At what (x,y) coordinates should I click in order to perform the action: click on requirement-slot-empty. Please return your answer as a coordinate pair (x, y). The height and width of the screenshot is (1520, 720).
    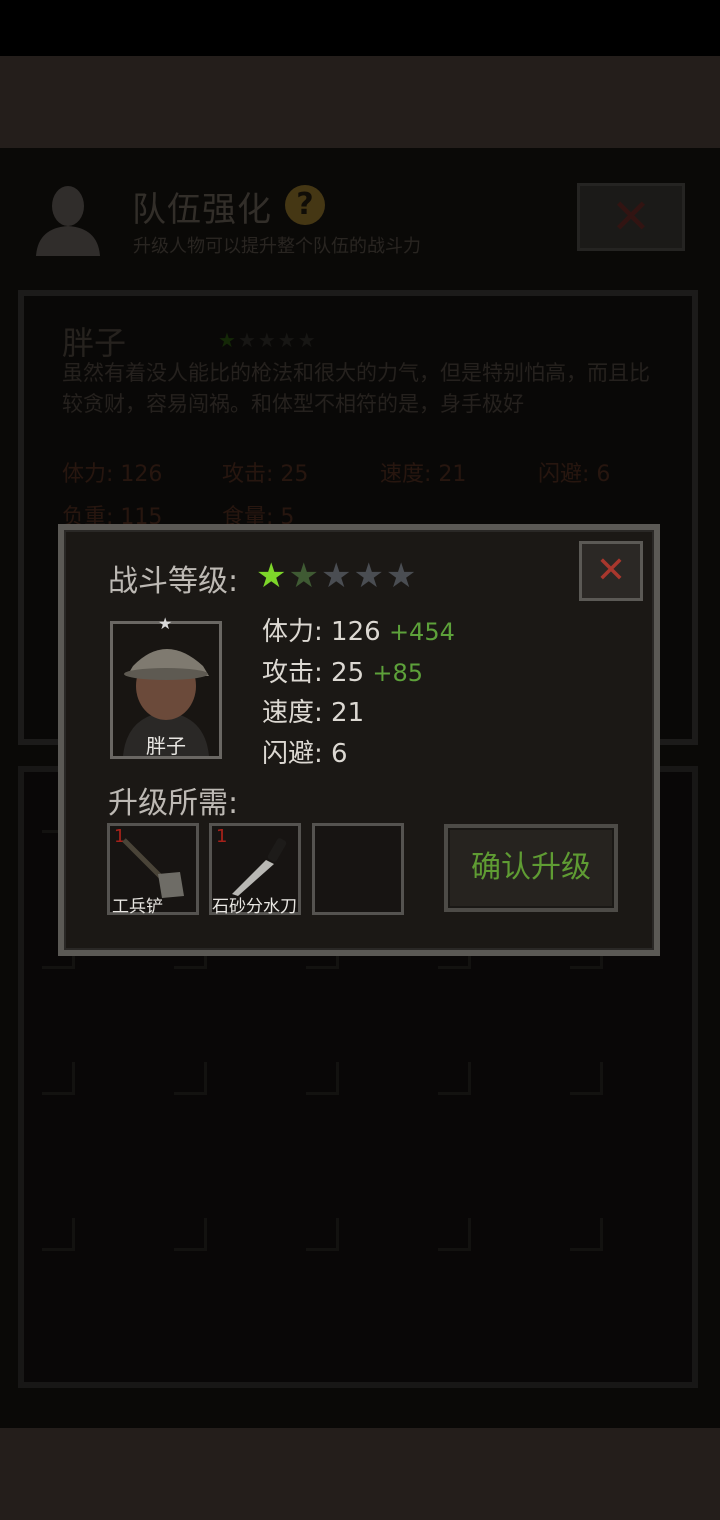
    Looking at the image, I should click on (358, 869).